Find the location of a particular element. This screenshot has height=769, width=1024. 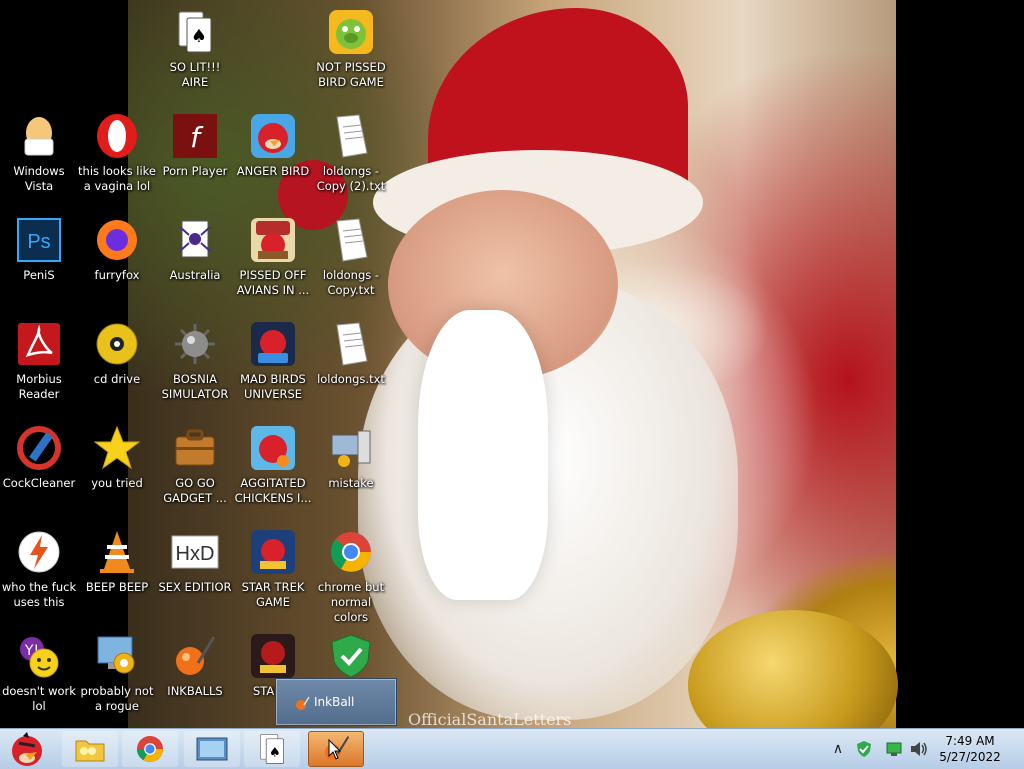

adobe-reader-icon is located at coordinates (39, 344).